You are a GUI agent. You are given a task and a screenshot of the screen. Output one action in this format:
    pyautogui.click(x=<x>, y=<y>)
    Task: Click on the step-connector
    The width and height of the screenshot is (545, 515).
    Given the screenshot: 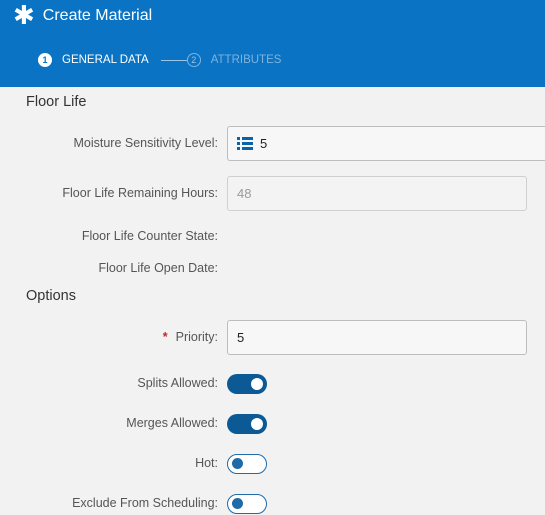 What is the action you would take?
    pyautogui.click(x=173, y=60)
    